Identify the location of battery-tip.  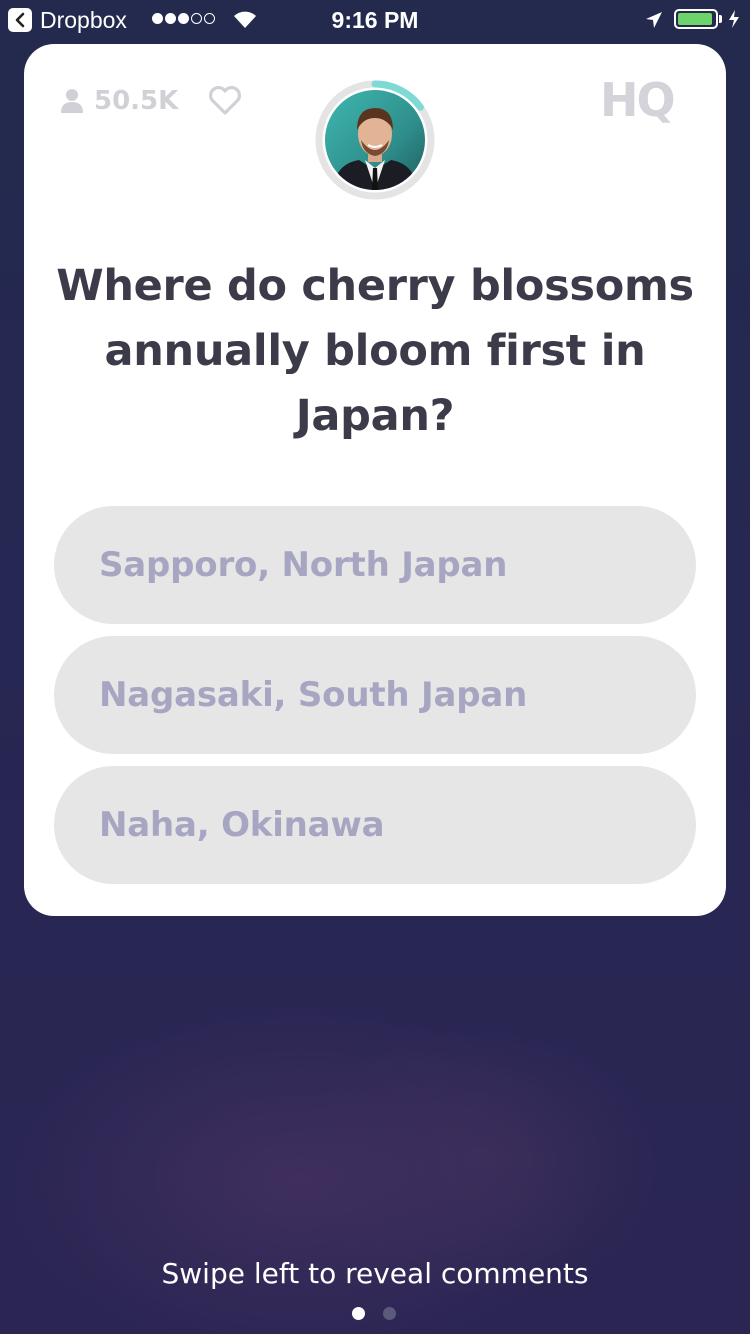
(720, 19).